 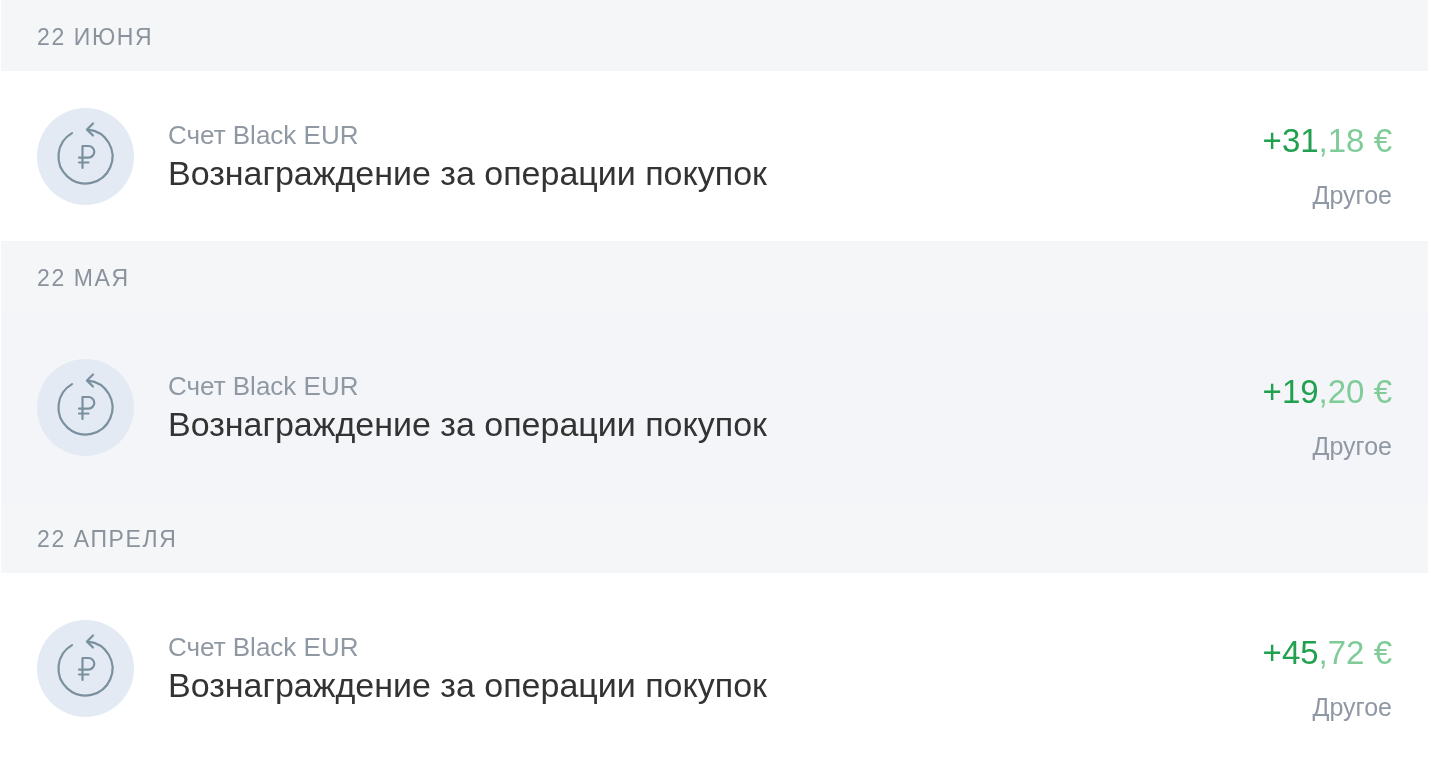 I want to click on date-heading: 22 ИЮНЯ, so click(x=95, y=37).